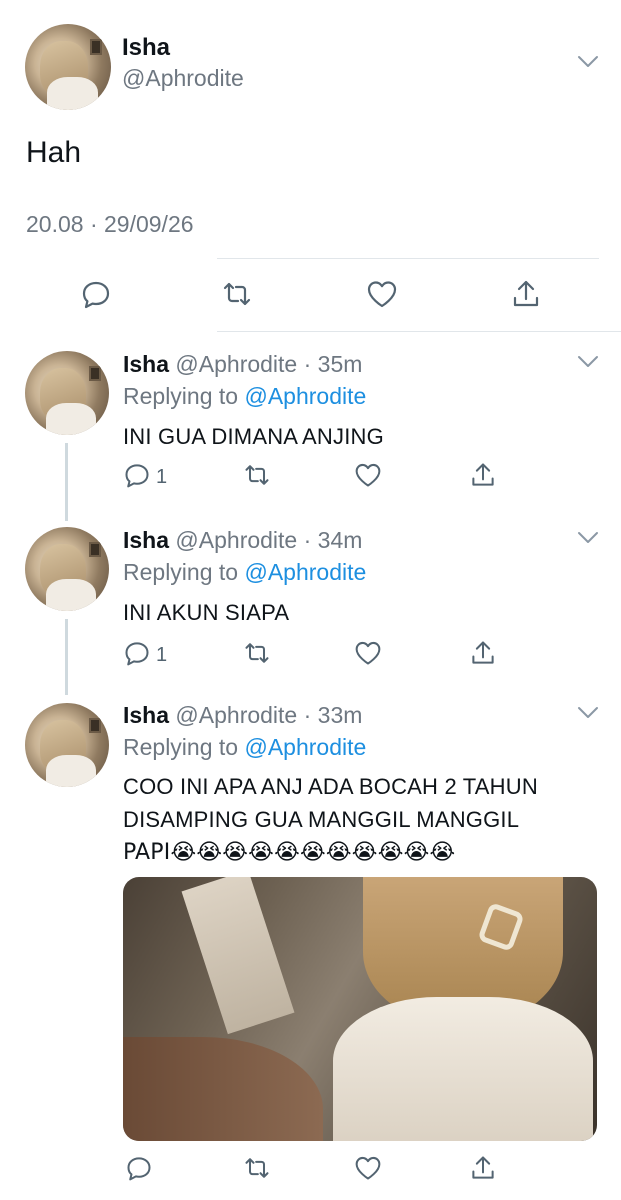  I want to click on reply-meta: @Aphrodite · 34m, so click(269, 540).